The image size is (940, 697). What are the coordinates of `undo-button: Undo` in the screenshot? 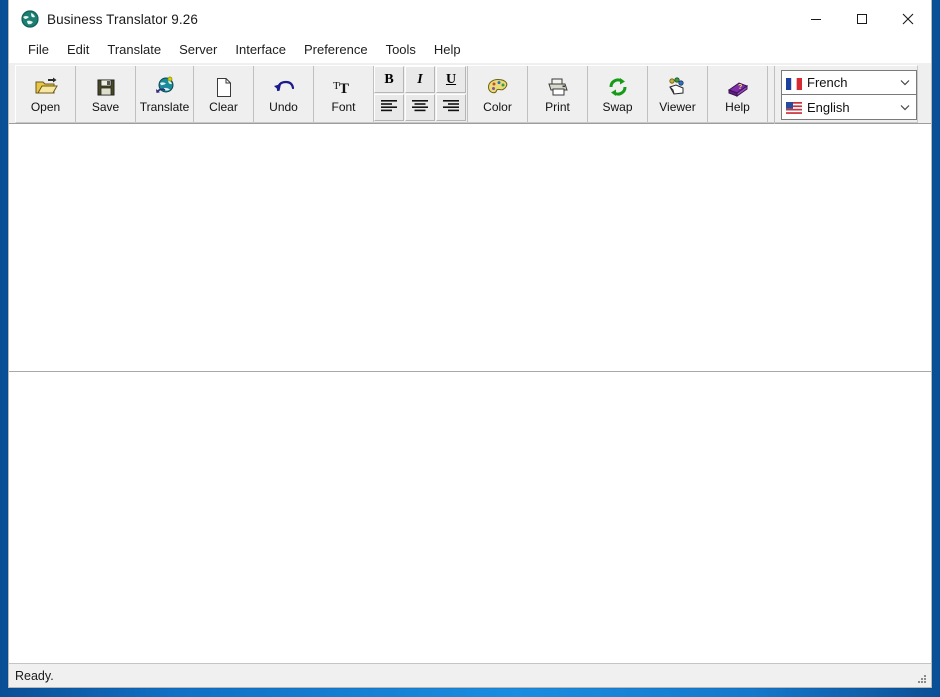 It's located at (284, 94).